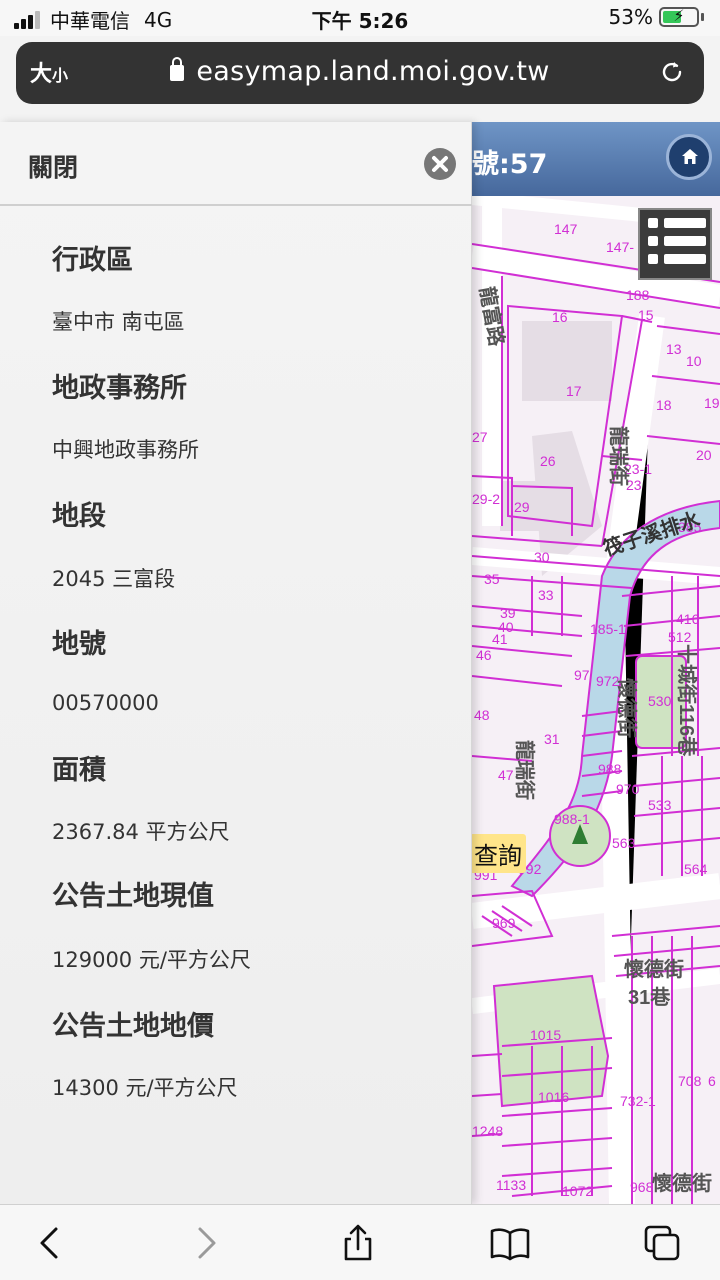 The height and width of the screenshot is (1280, 720). Describe the element at coordinates (482, 715) in the screenshot. I see `svg-text: 48` at that location.